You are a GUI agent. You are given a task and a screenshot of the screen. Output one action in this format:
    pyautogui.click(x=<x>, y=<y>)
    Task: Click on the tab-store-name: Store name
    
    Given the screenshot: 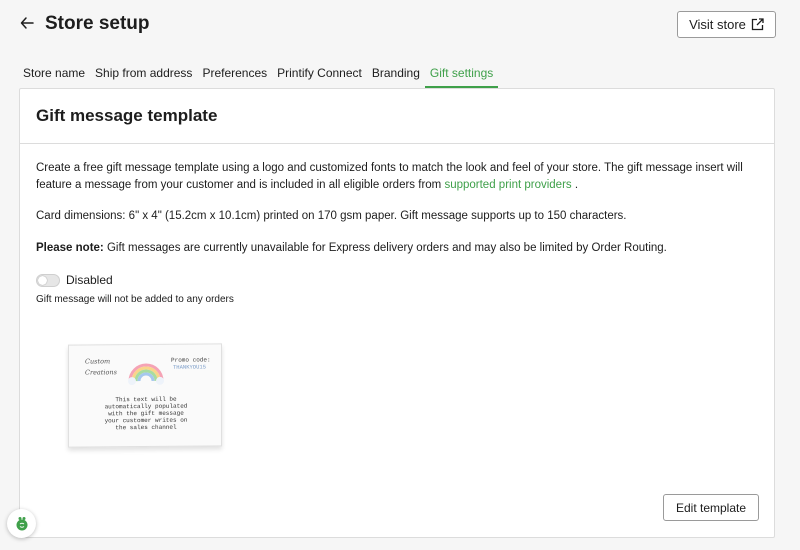 What is the action you would take?
    pyautogui.click(x=54, y=75)
    